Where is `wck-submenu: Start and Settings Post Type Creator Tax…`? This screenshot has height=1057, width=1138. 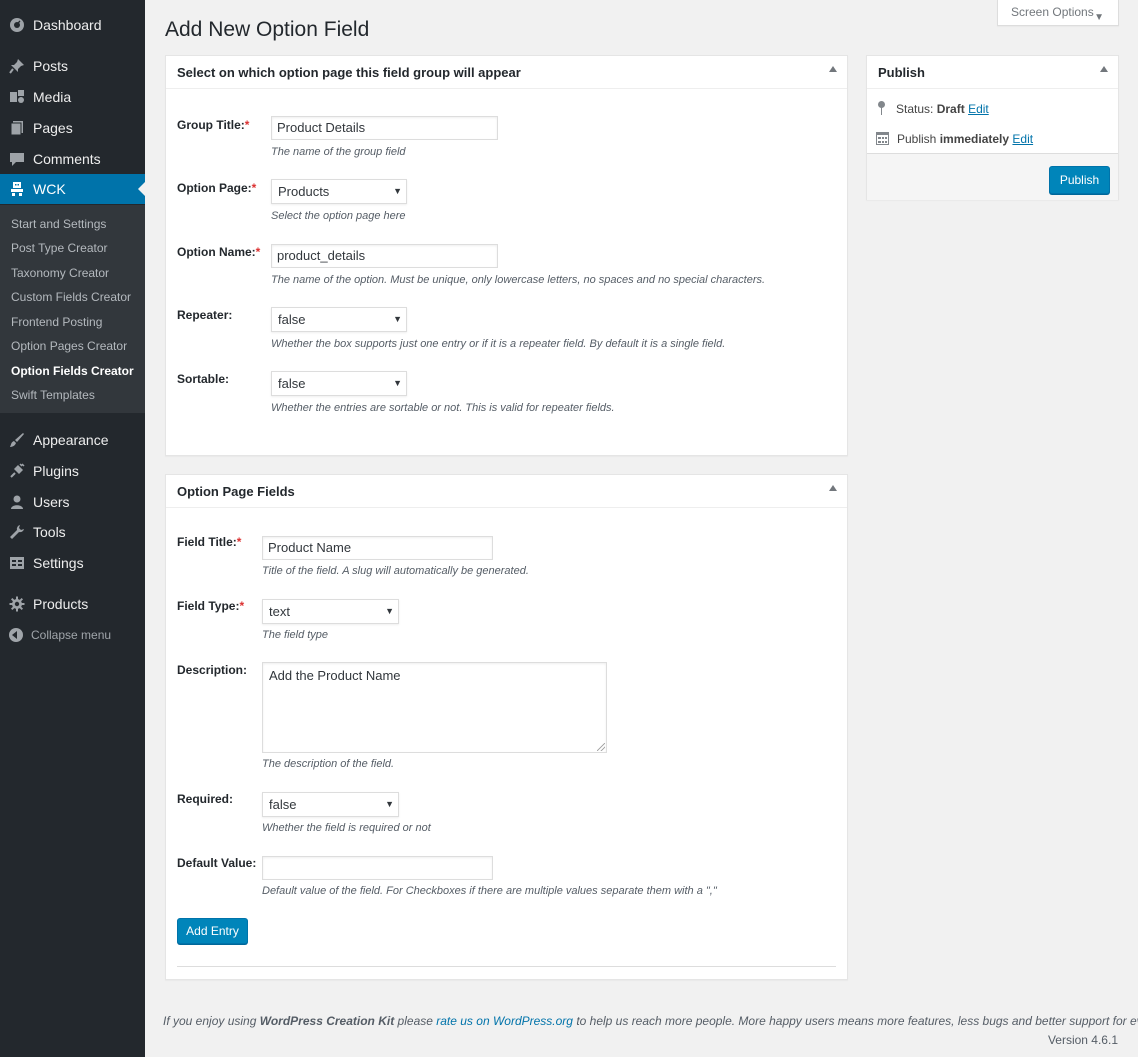
wck-submenu: Start and Settings Post Type Creator Tax… is located at coordinates (72, 309).